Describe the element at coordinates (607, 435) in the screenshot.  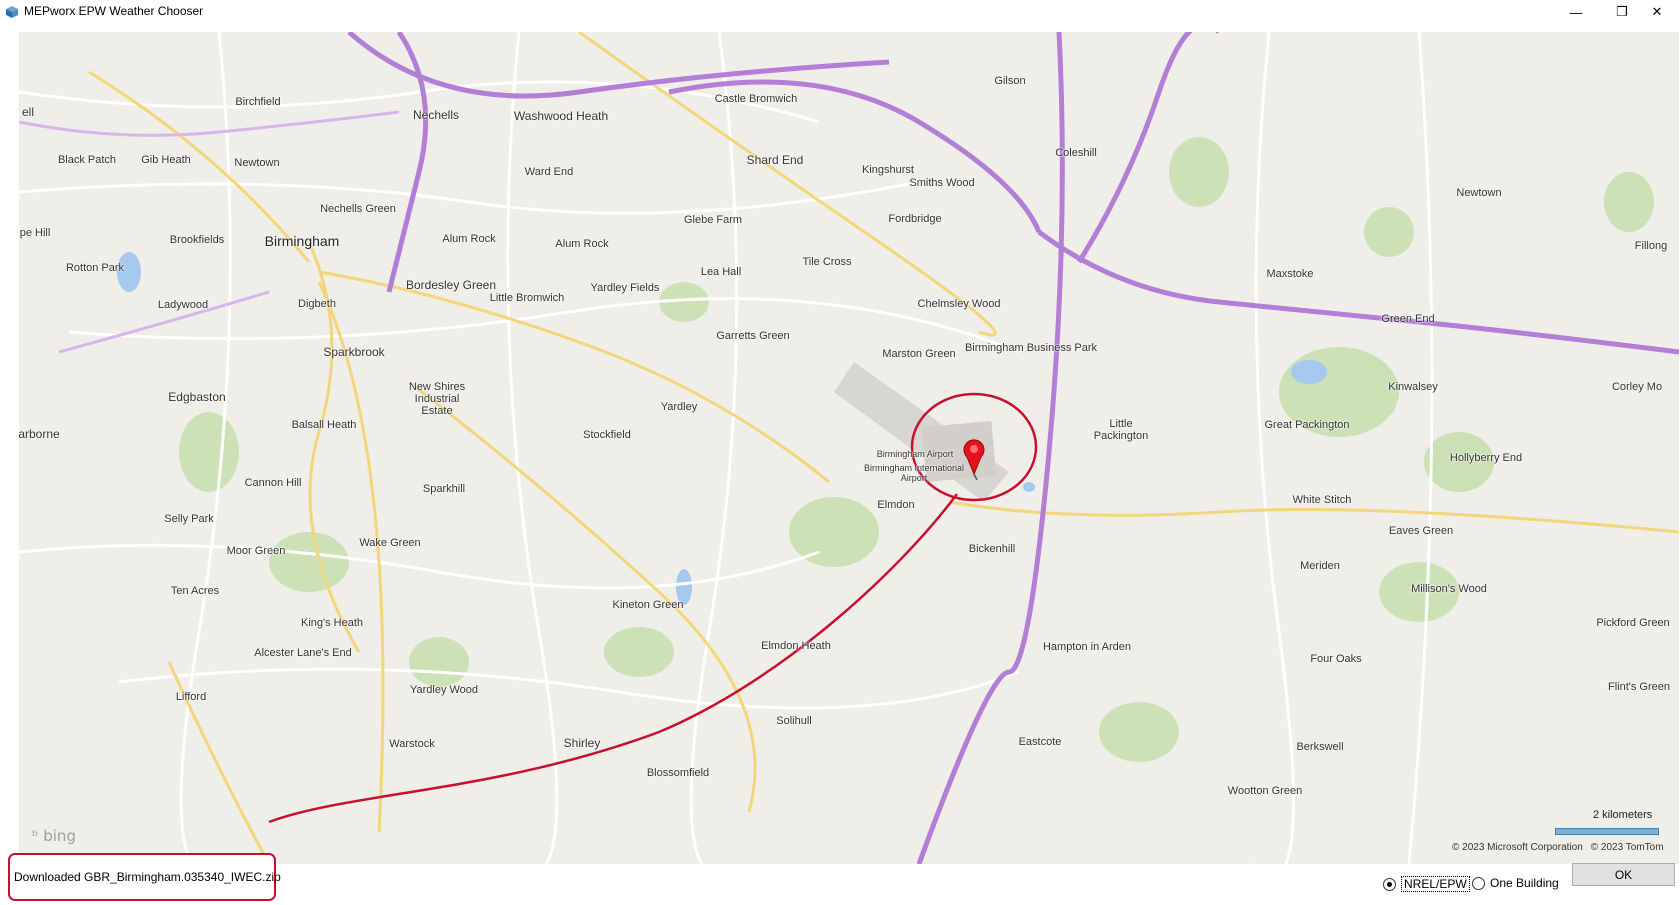
I see `place-label: Stockfield` at that location.